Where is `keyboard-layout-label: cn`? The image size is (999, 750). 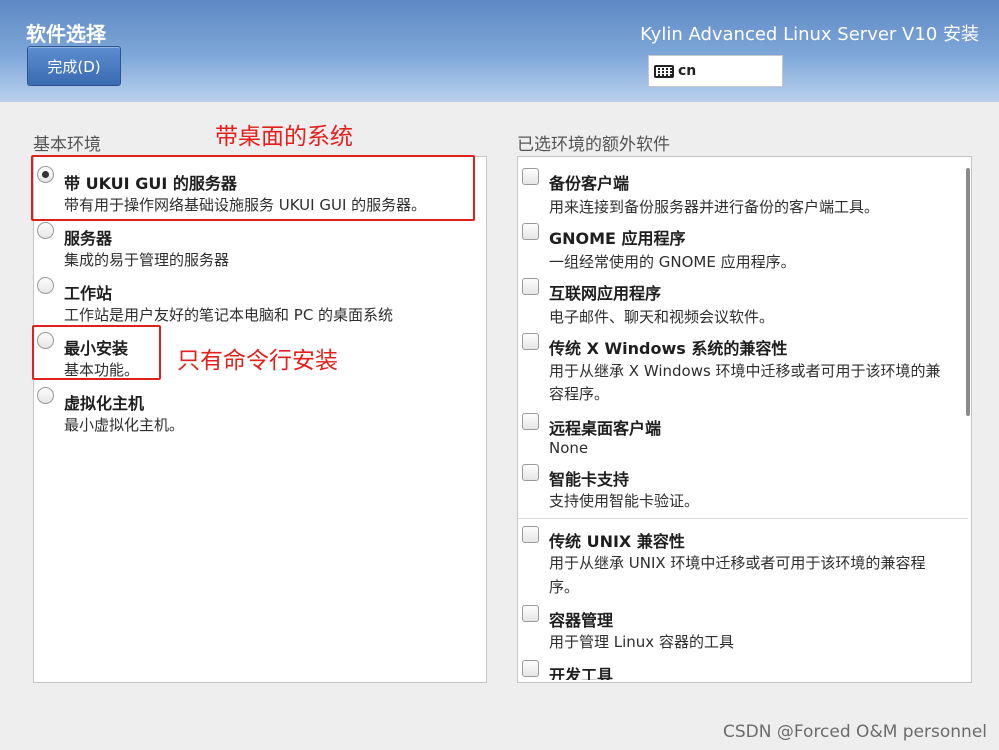 keyboard-layout-label: cn is located at coordinates (687, 71).